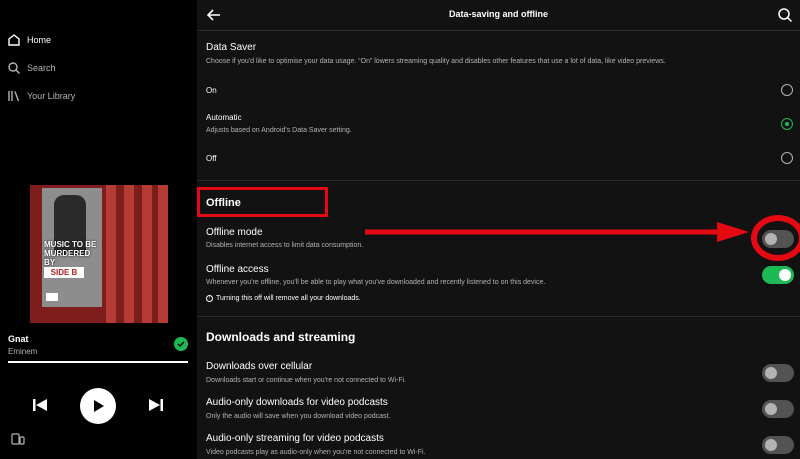 The image size is (800, 459). Describe the element at coordinates (211, 90) in the screenshot. I see `data-saver-option-on-label: On` at that location.